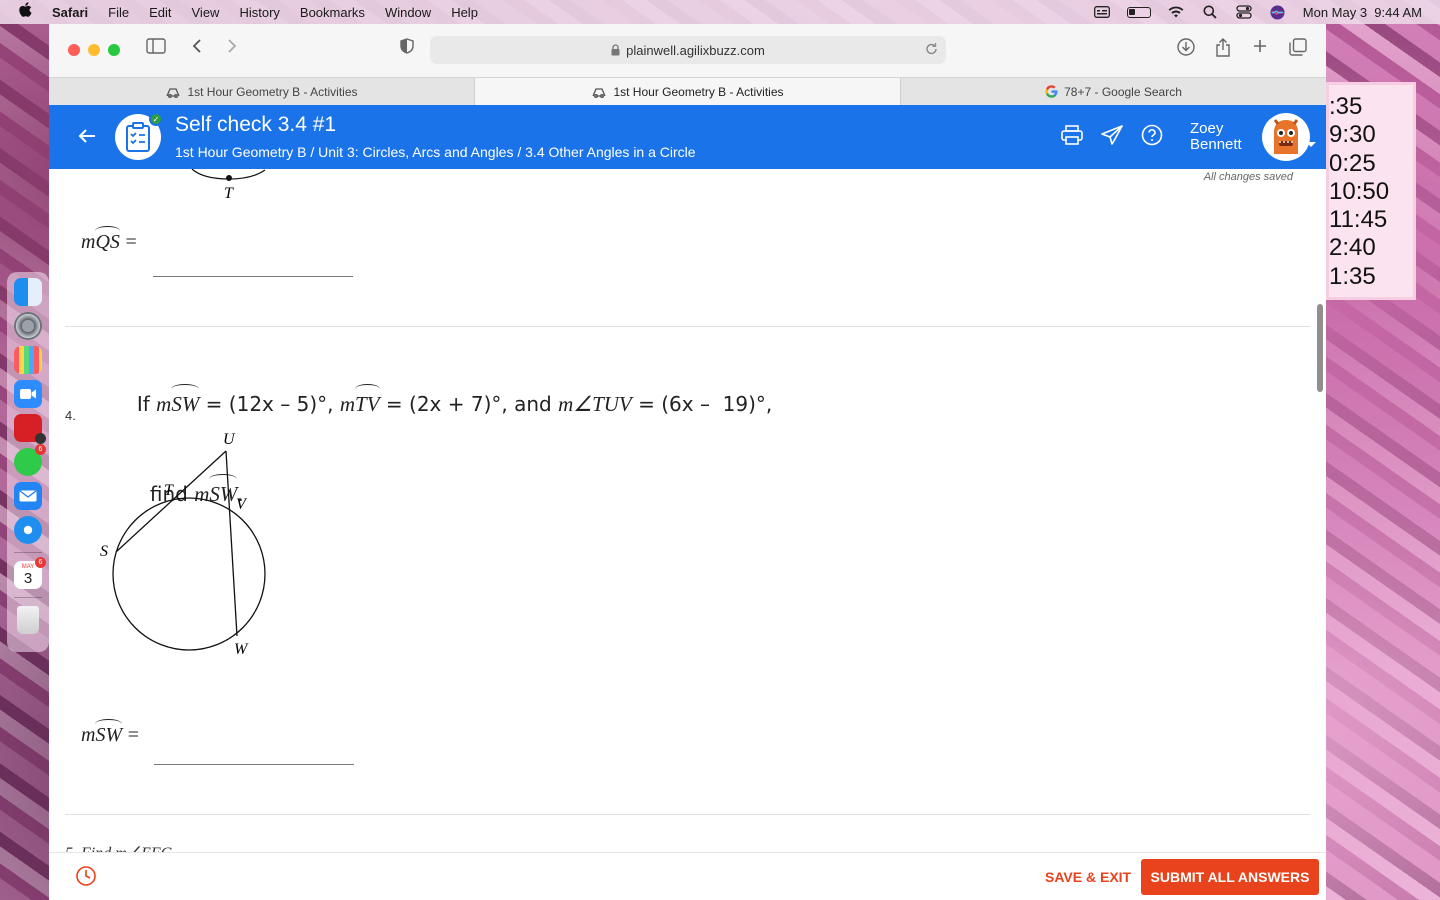  I want to click on photo-booth-icon, so click(30, 429).